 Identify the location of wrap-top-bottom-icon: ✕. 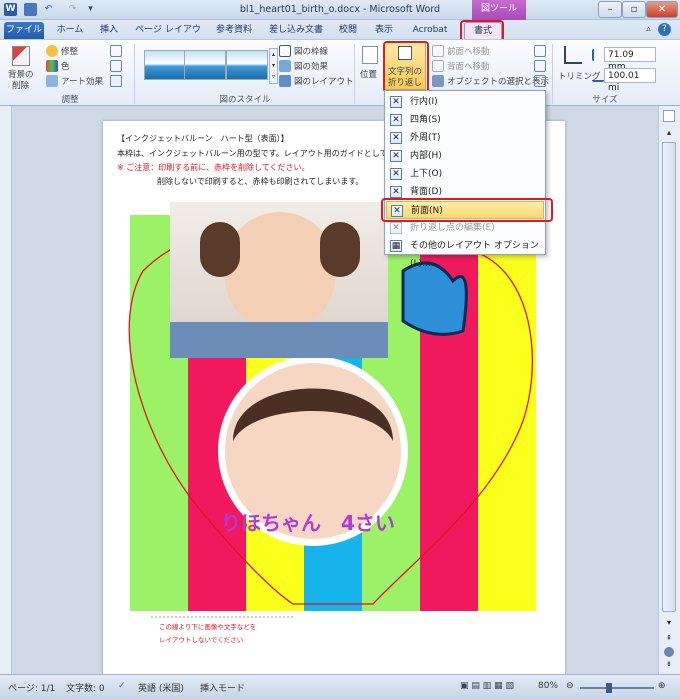
(396, 174).